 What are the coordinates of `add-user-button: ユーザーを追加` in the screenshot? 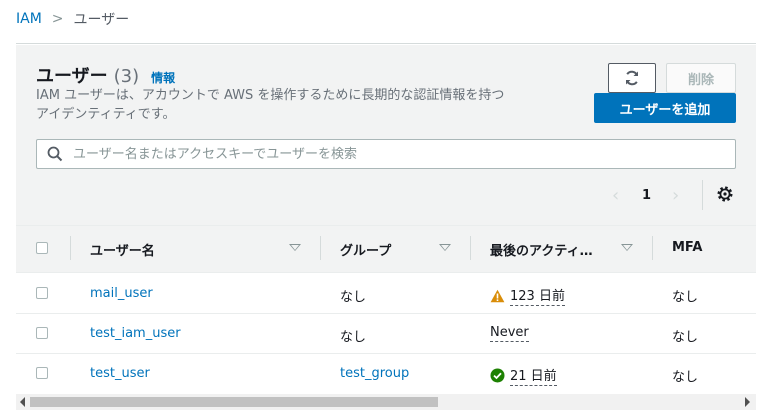 It's located at (665, 108).